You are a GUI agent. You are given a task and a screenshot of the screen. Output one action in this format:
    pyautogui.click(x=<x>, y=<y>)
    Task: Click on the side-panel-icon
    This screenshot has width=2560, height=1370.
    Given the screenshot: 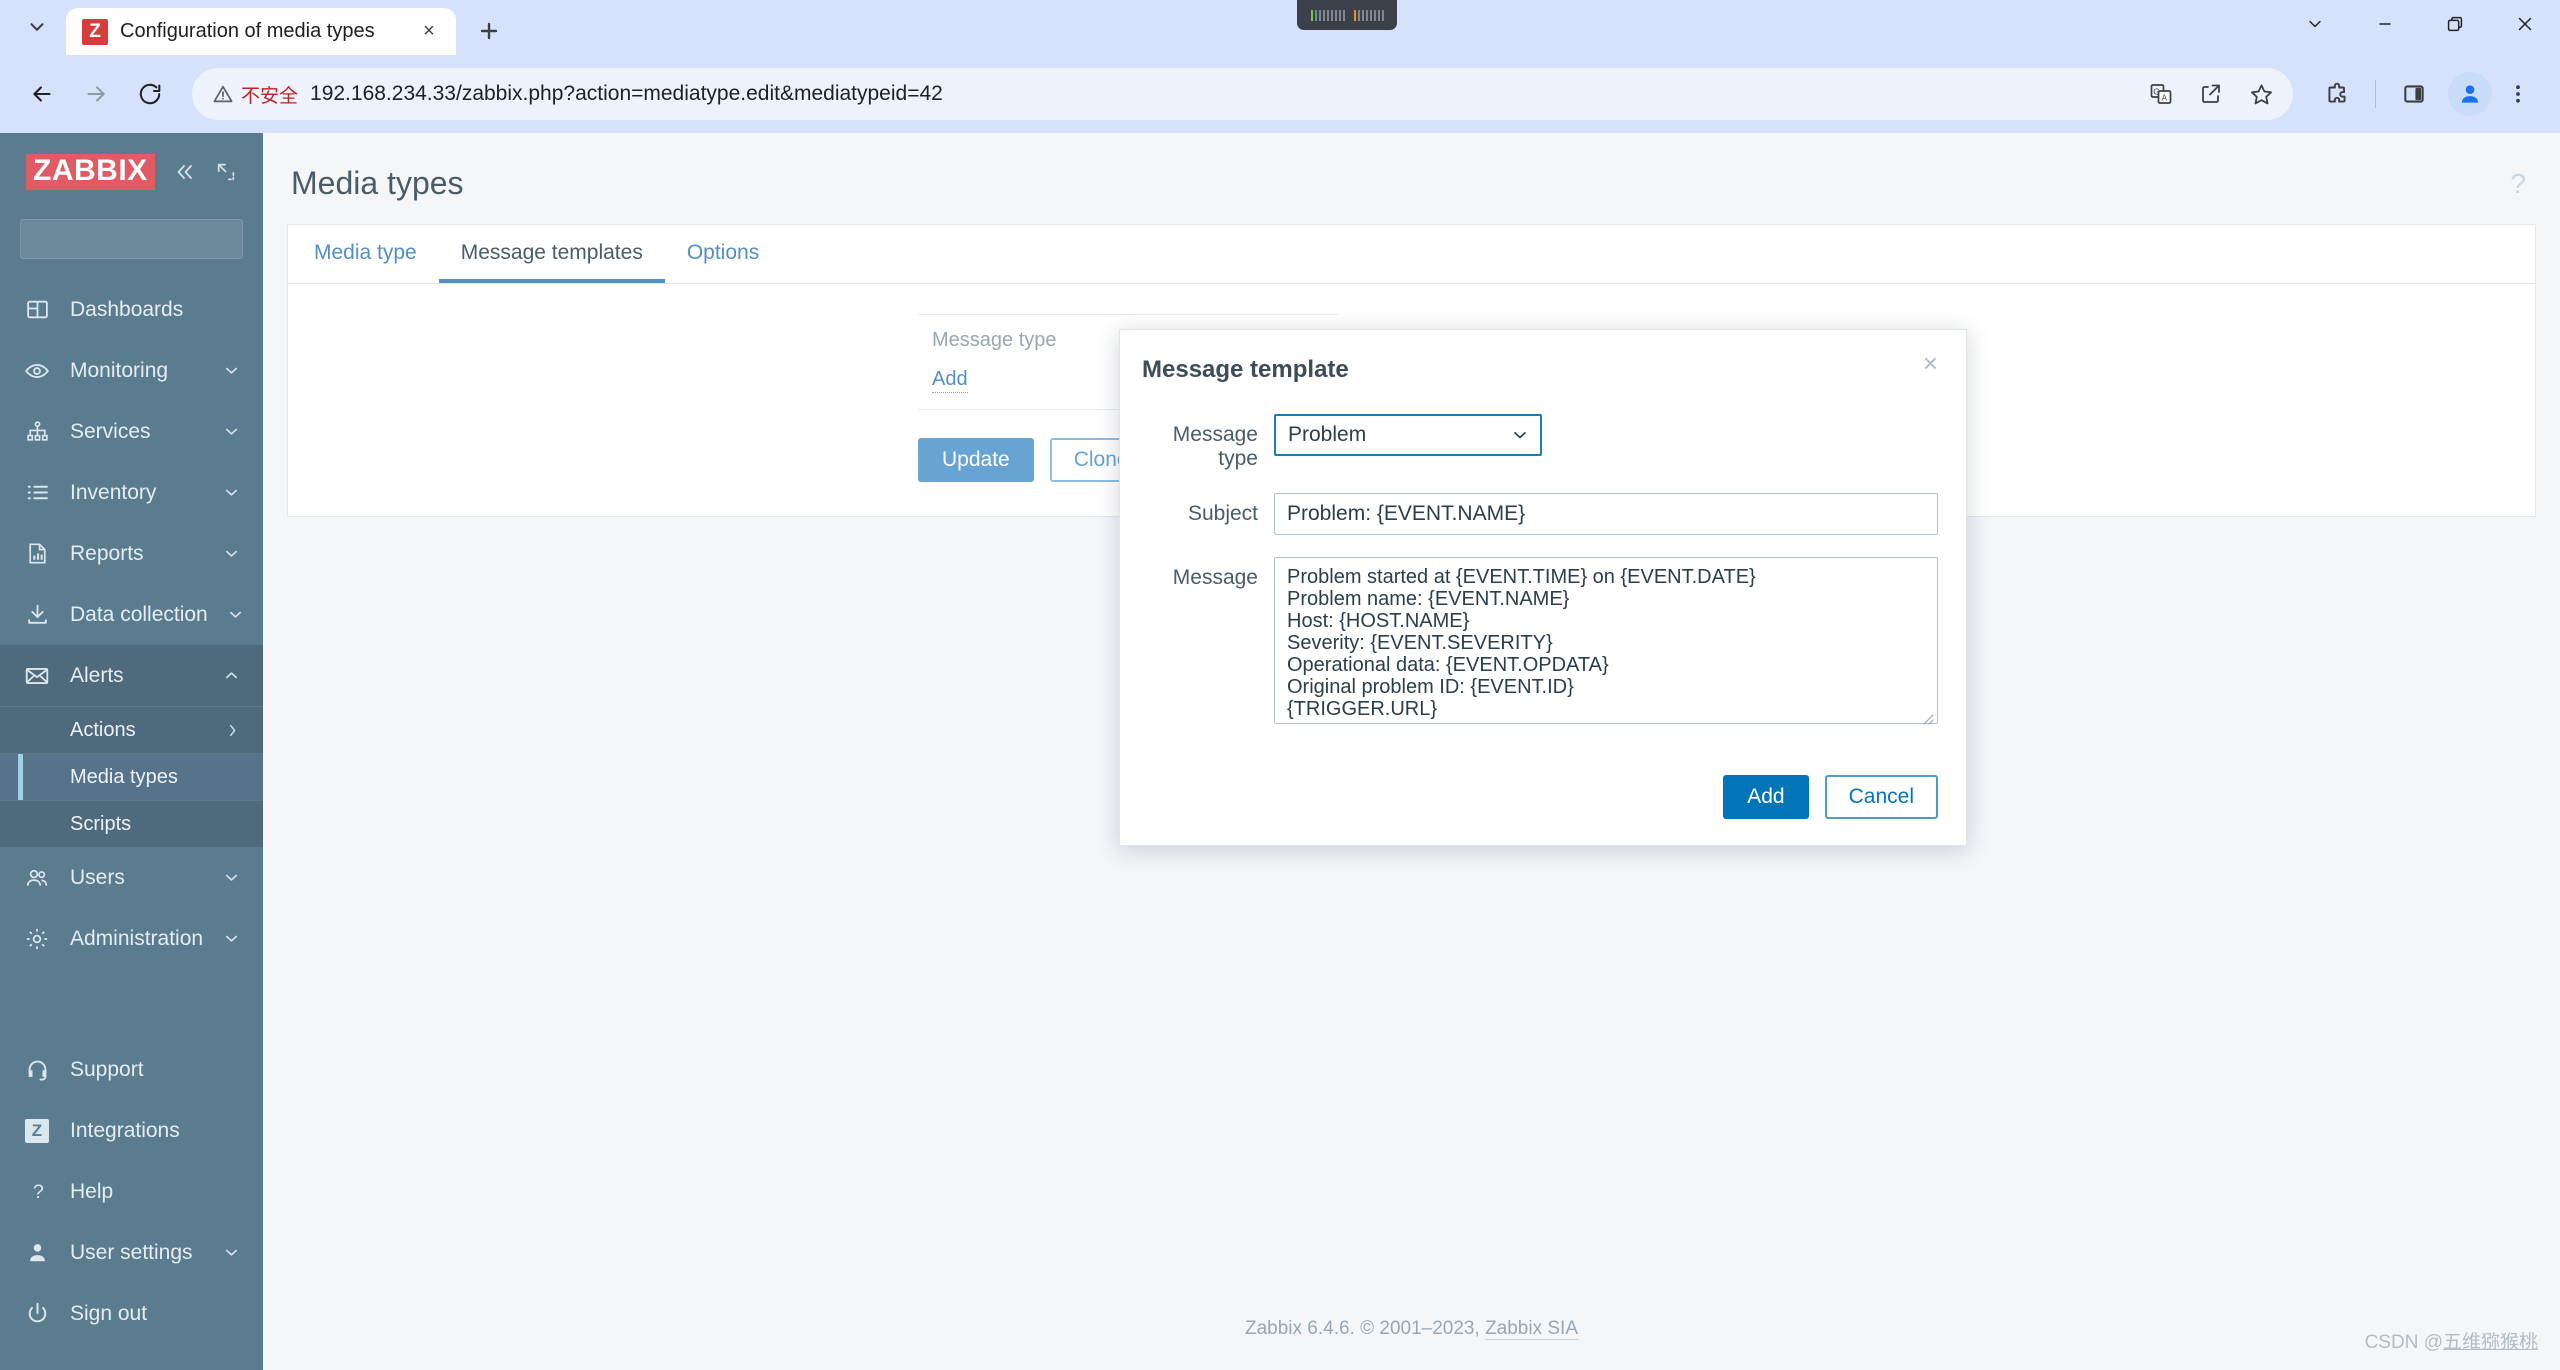 What is the action you would take?
    pyautogui.click(x=2414, y=94)
    